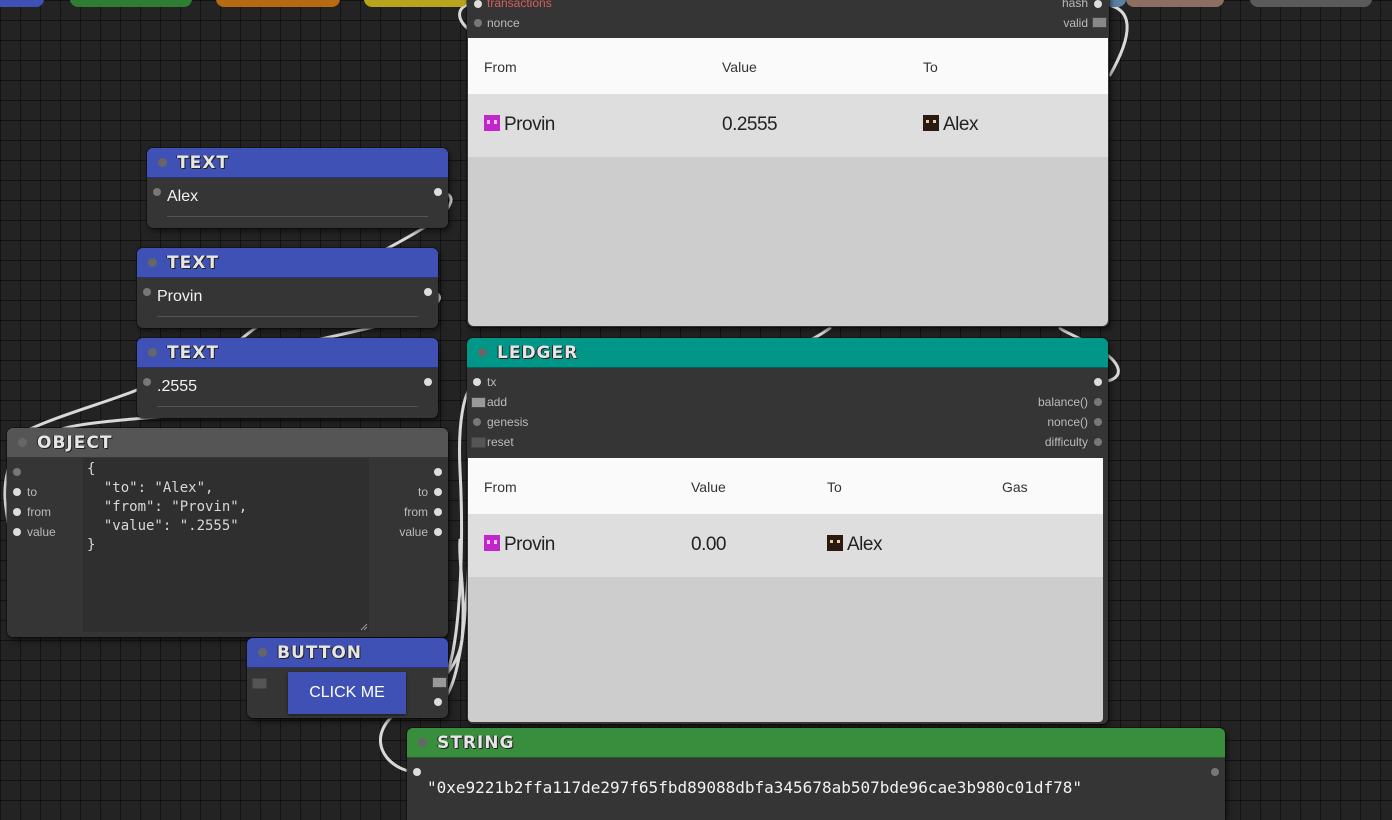 This screenshot has height=820, width=1392. I want to click on ledger-table: From Value To Gas Provin 0.00 Alex, so click(785, 590).